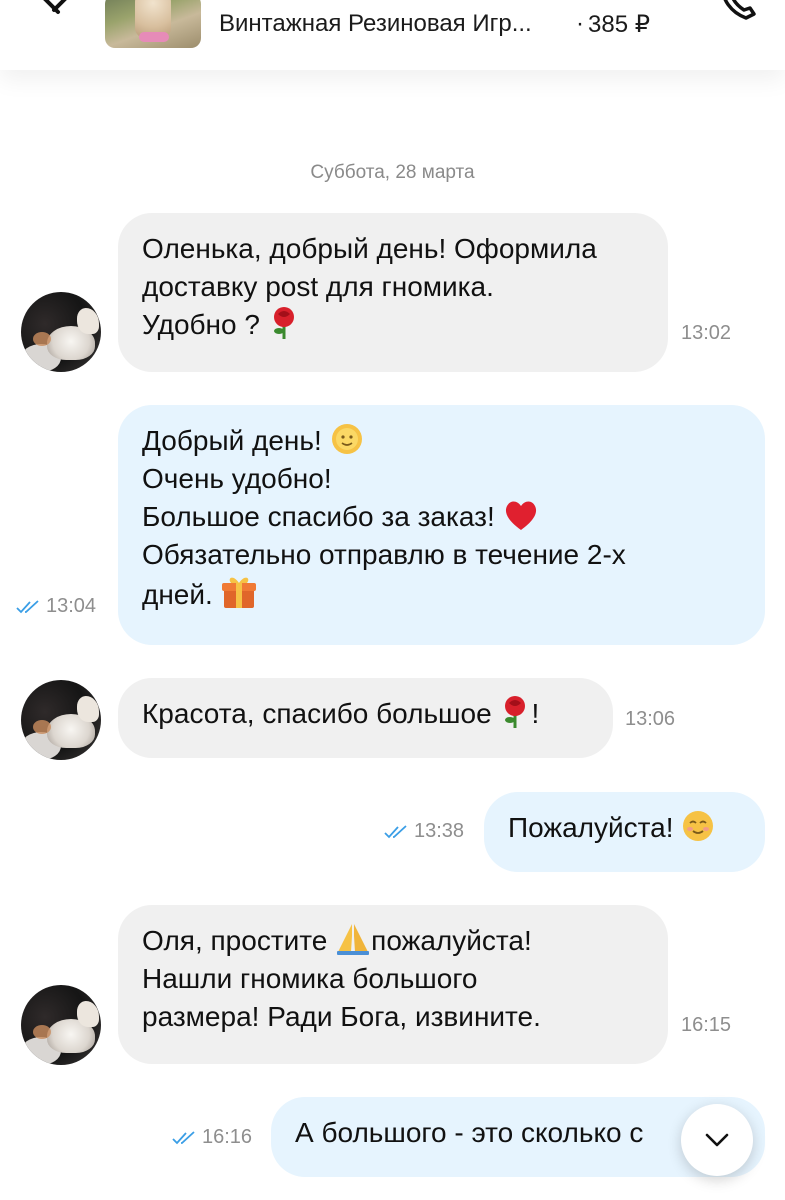 Image resolution: width=785 pixels, height=1200 pixels. I want to click on message-text: Обязательно отправлю в течение 2-х, so click(384, 554).